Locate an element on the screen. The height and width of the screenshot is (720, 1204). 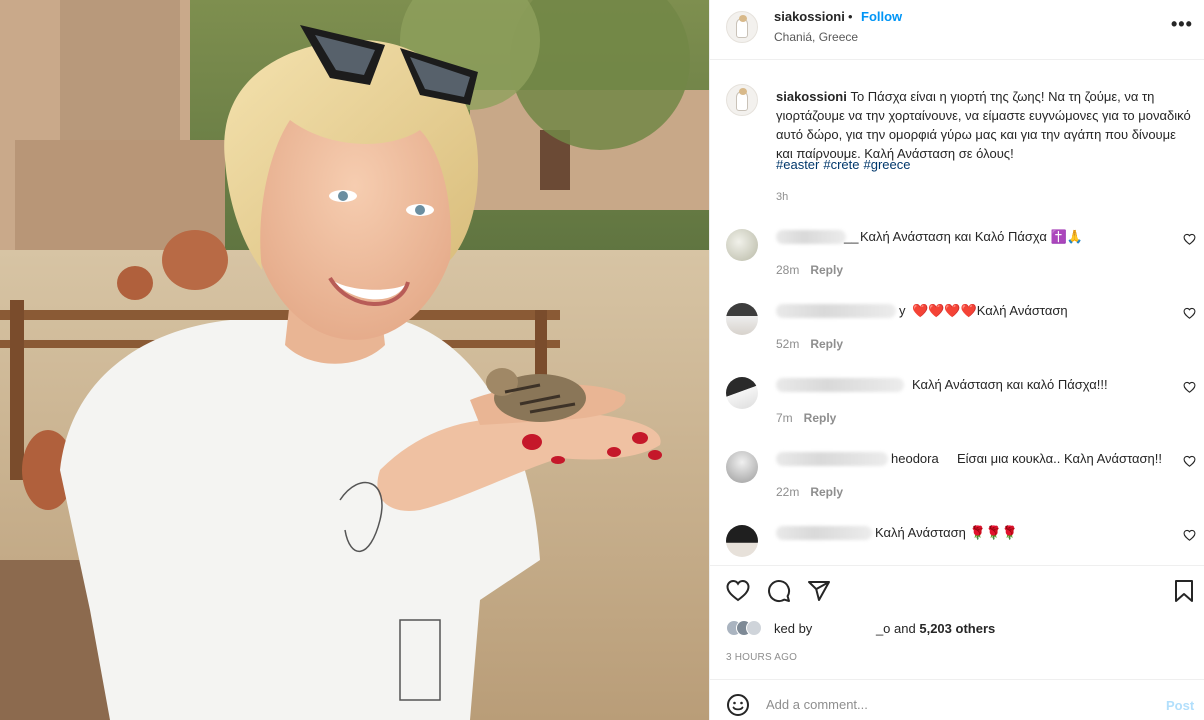
comment-time: 7m is located at coordinates (784, 418).